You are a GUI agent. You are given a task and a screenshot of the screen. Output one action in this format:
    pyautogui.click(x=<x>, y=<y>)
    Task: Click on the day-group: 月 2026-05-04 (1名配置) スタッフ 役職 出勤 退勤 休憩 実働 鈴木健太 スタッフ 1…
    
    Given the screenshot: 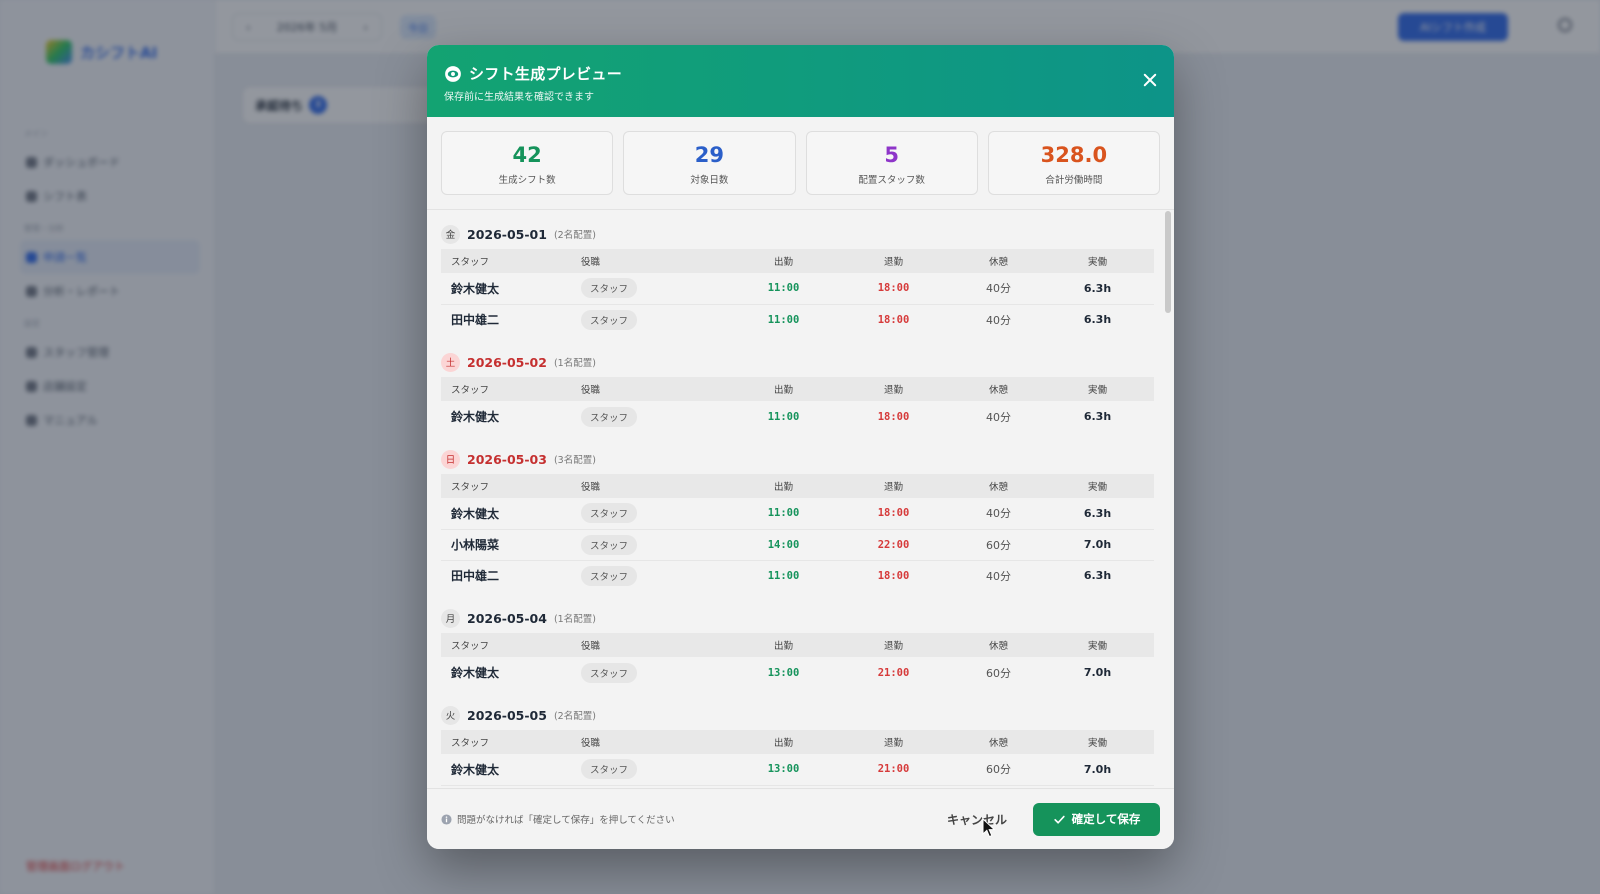 What is the action you would take?
    pyautogui.click(x=797, y=647)
    